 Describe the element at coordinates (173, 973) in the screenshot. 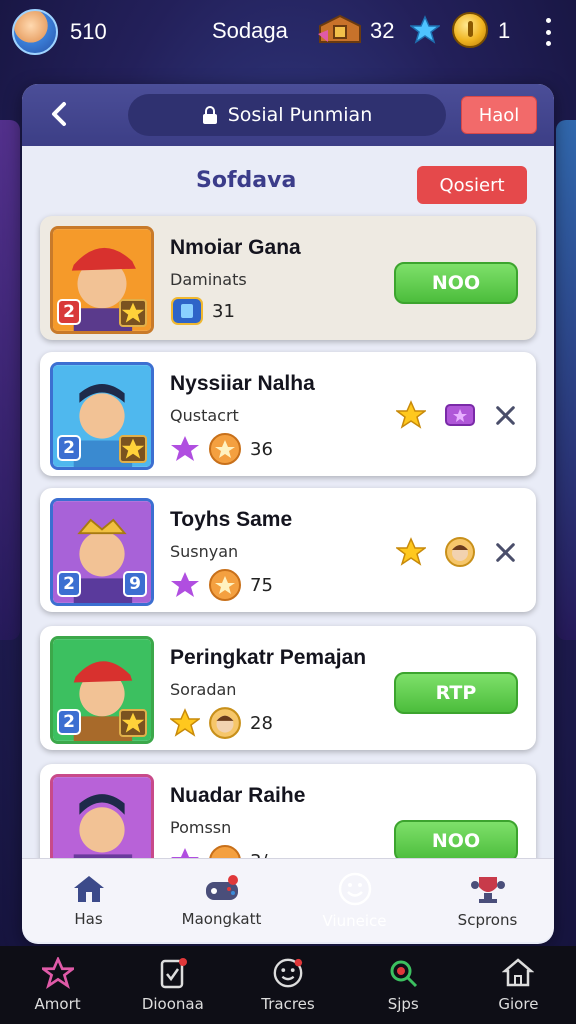

I see `check-doc-icon` at that location.